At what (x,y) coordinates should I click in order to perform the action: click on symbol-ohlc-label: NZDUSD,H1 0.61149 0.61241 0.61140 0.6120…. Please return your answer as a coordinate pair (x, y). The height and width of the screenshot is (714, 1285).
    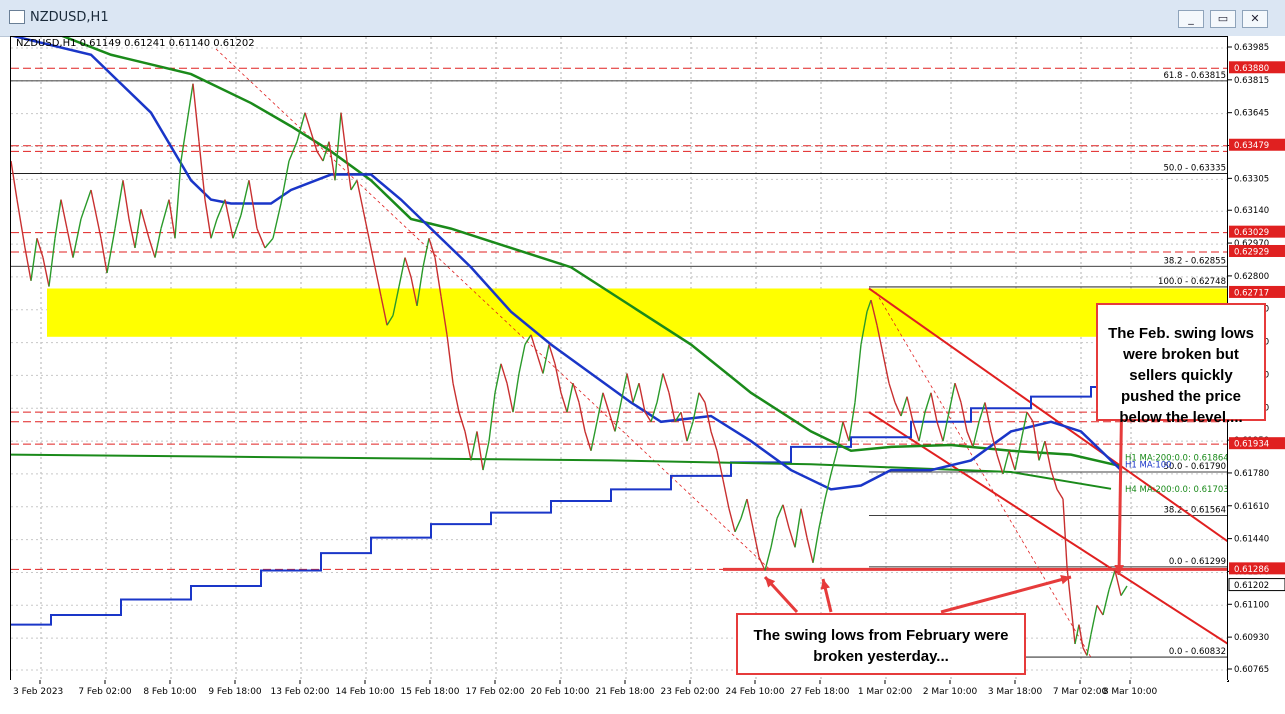
    Looking at the image, I should click on (135, 43).